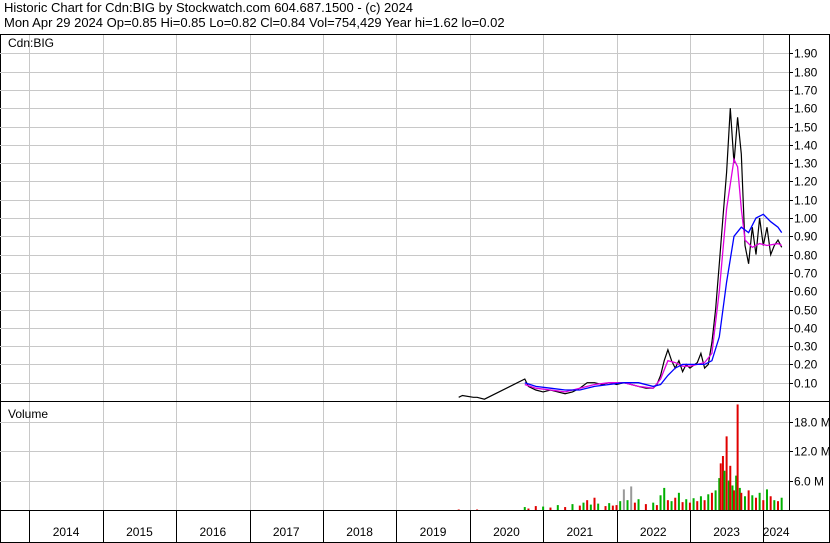 The height and width of the screenshot is (543, 830). I want to click on year-label: 2019, so click(433, 532).